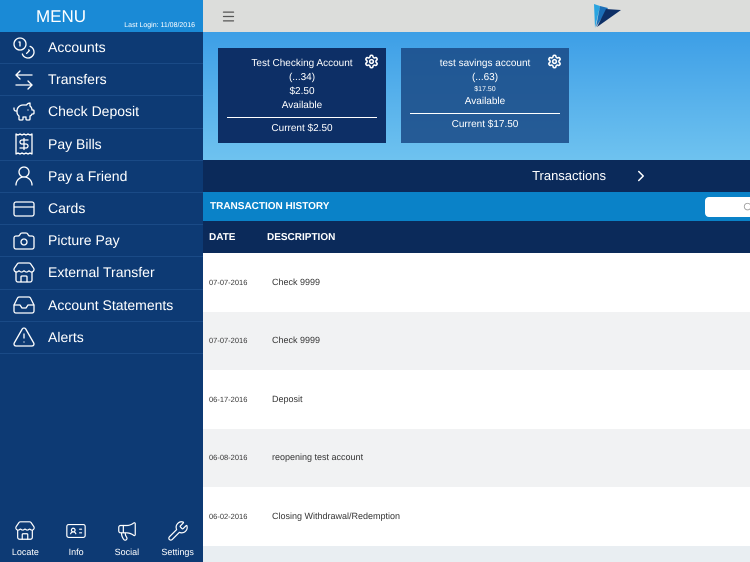 This screenshot has width=750, height=562. I want to click on wrench-icon, so click(177, 531).